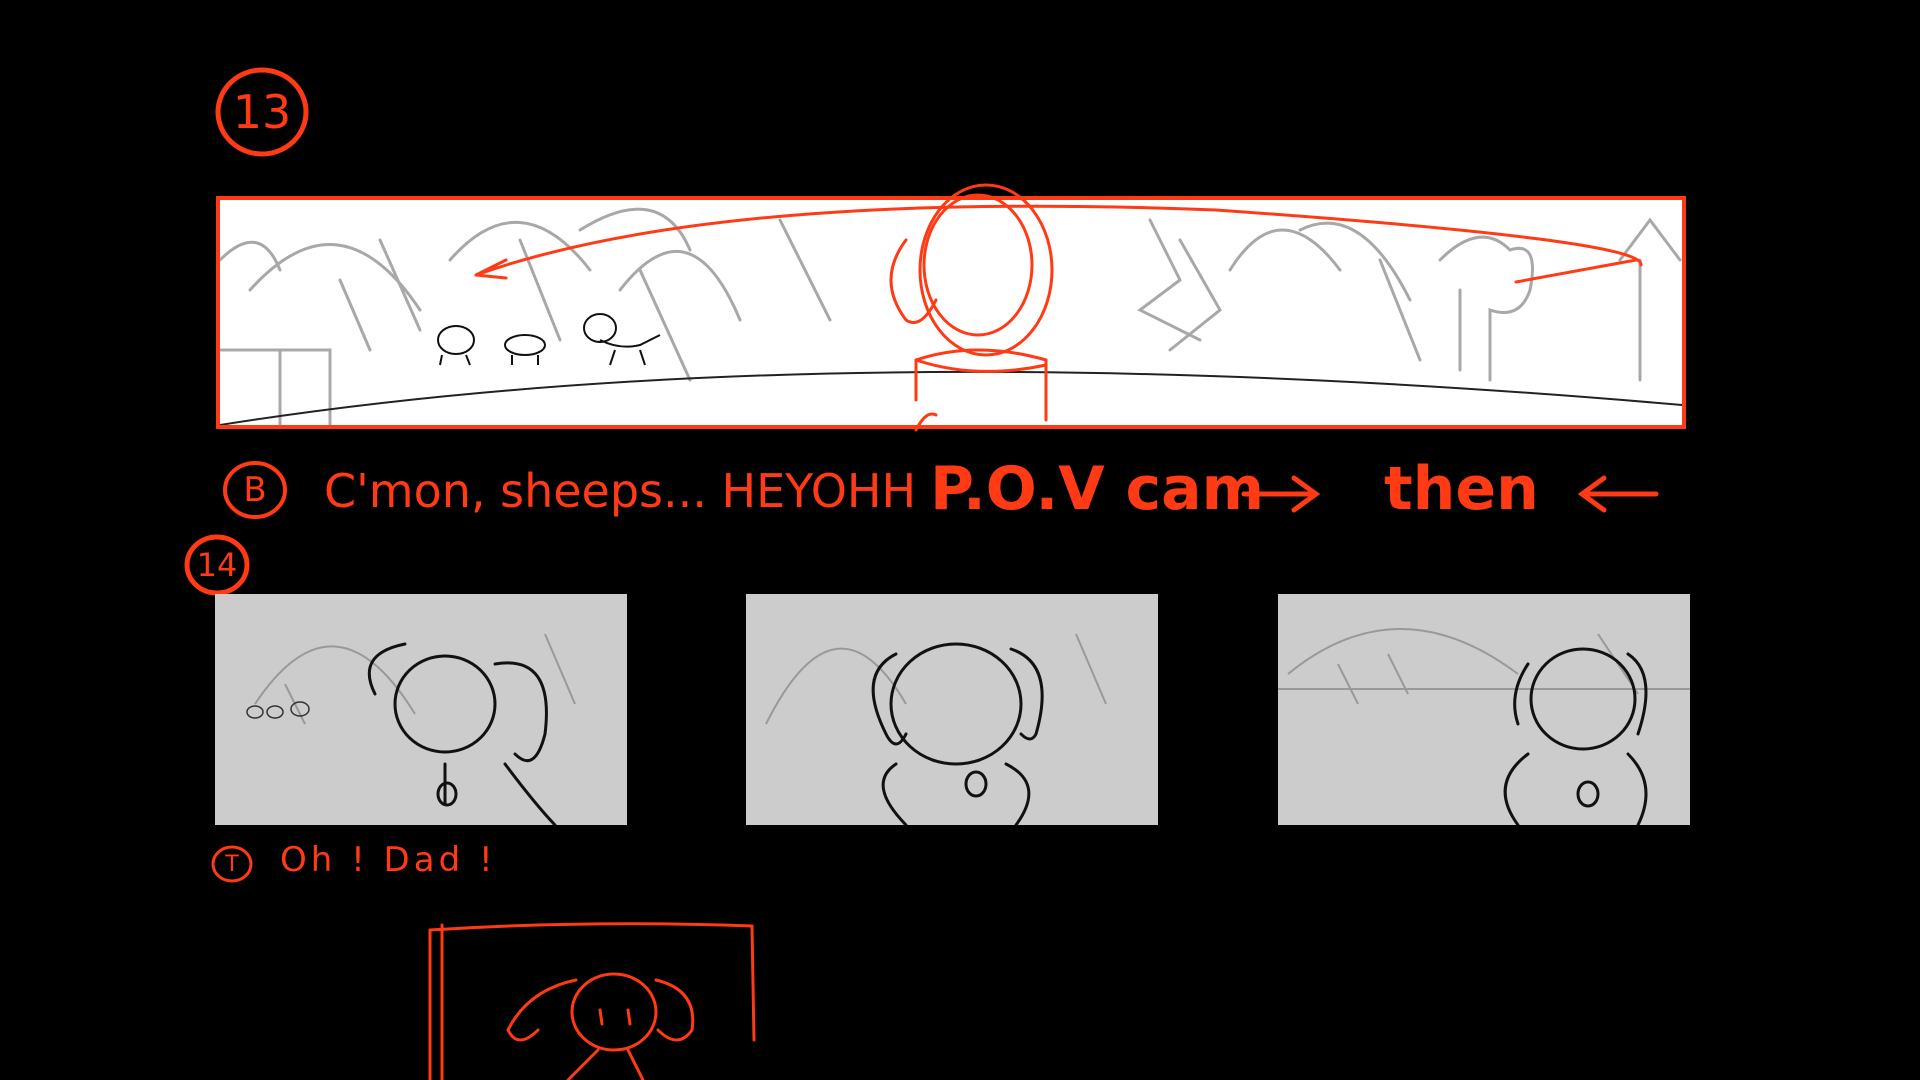  What do you see at coordinates (1618, 494) in the screenshot?
I see `arrow-left-icon` at bounding box center [1618, 494].